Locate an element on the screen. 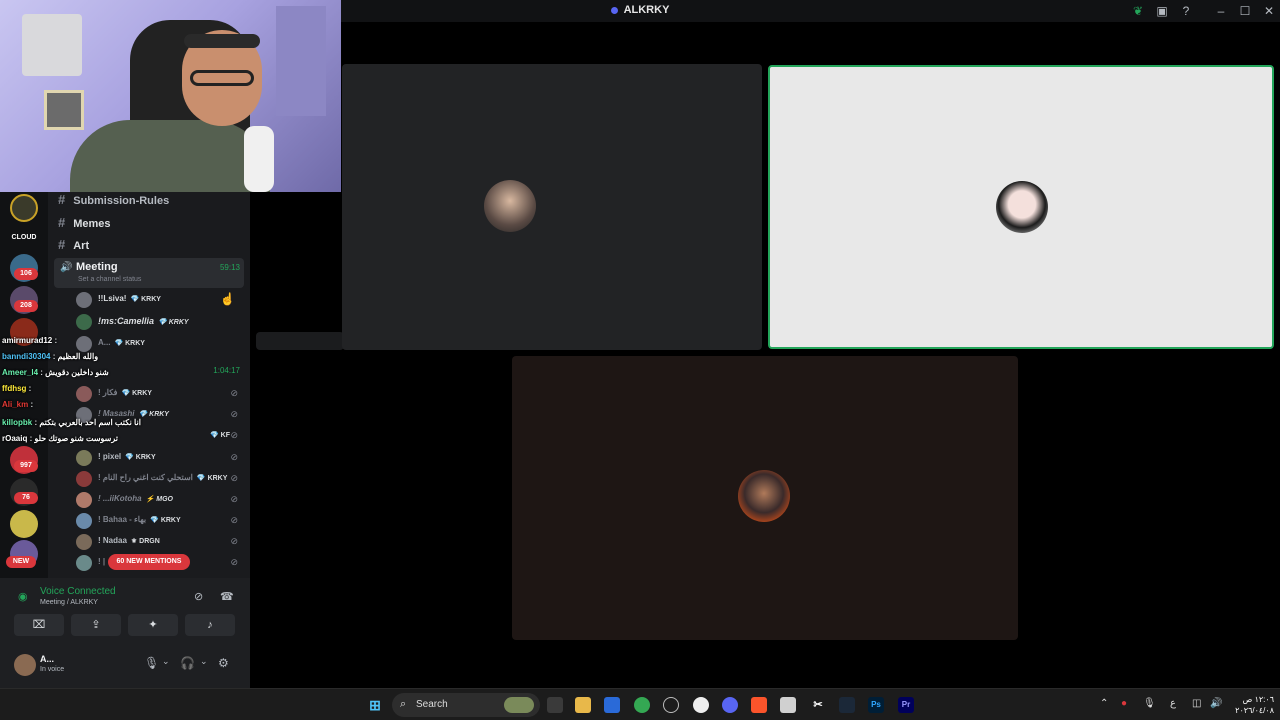 The image size is (1280, 720). minimize-button: – is located at coordinates (1221, 11).